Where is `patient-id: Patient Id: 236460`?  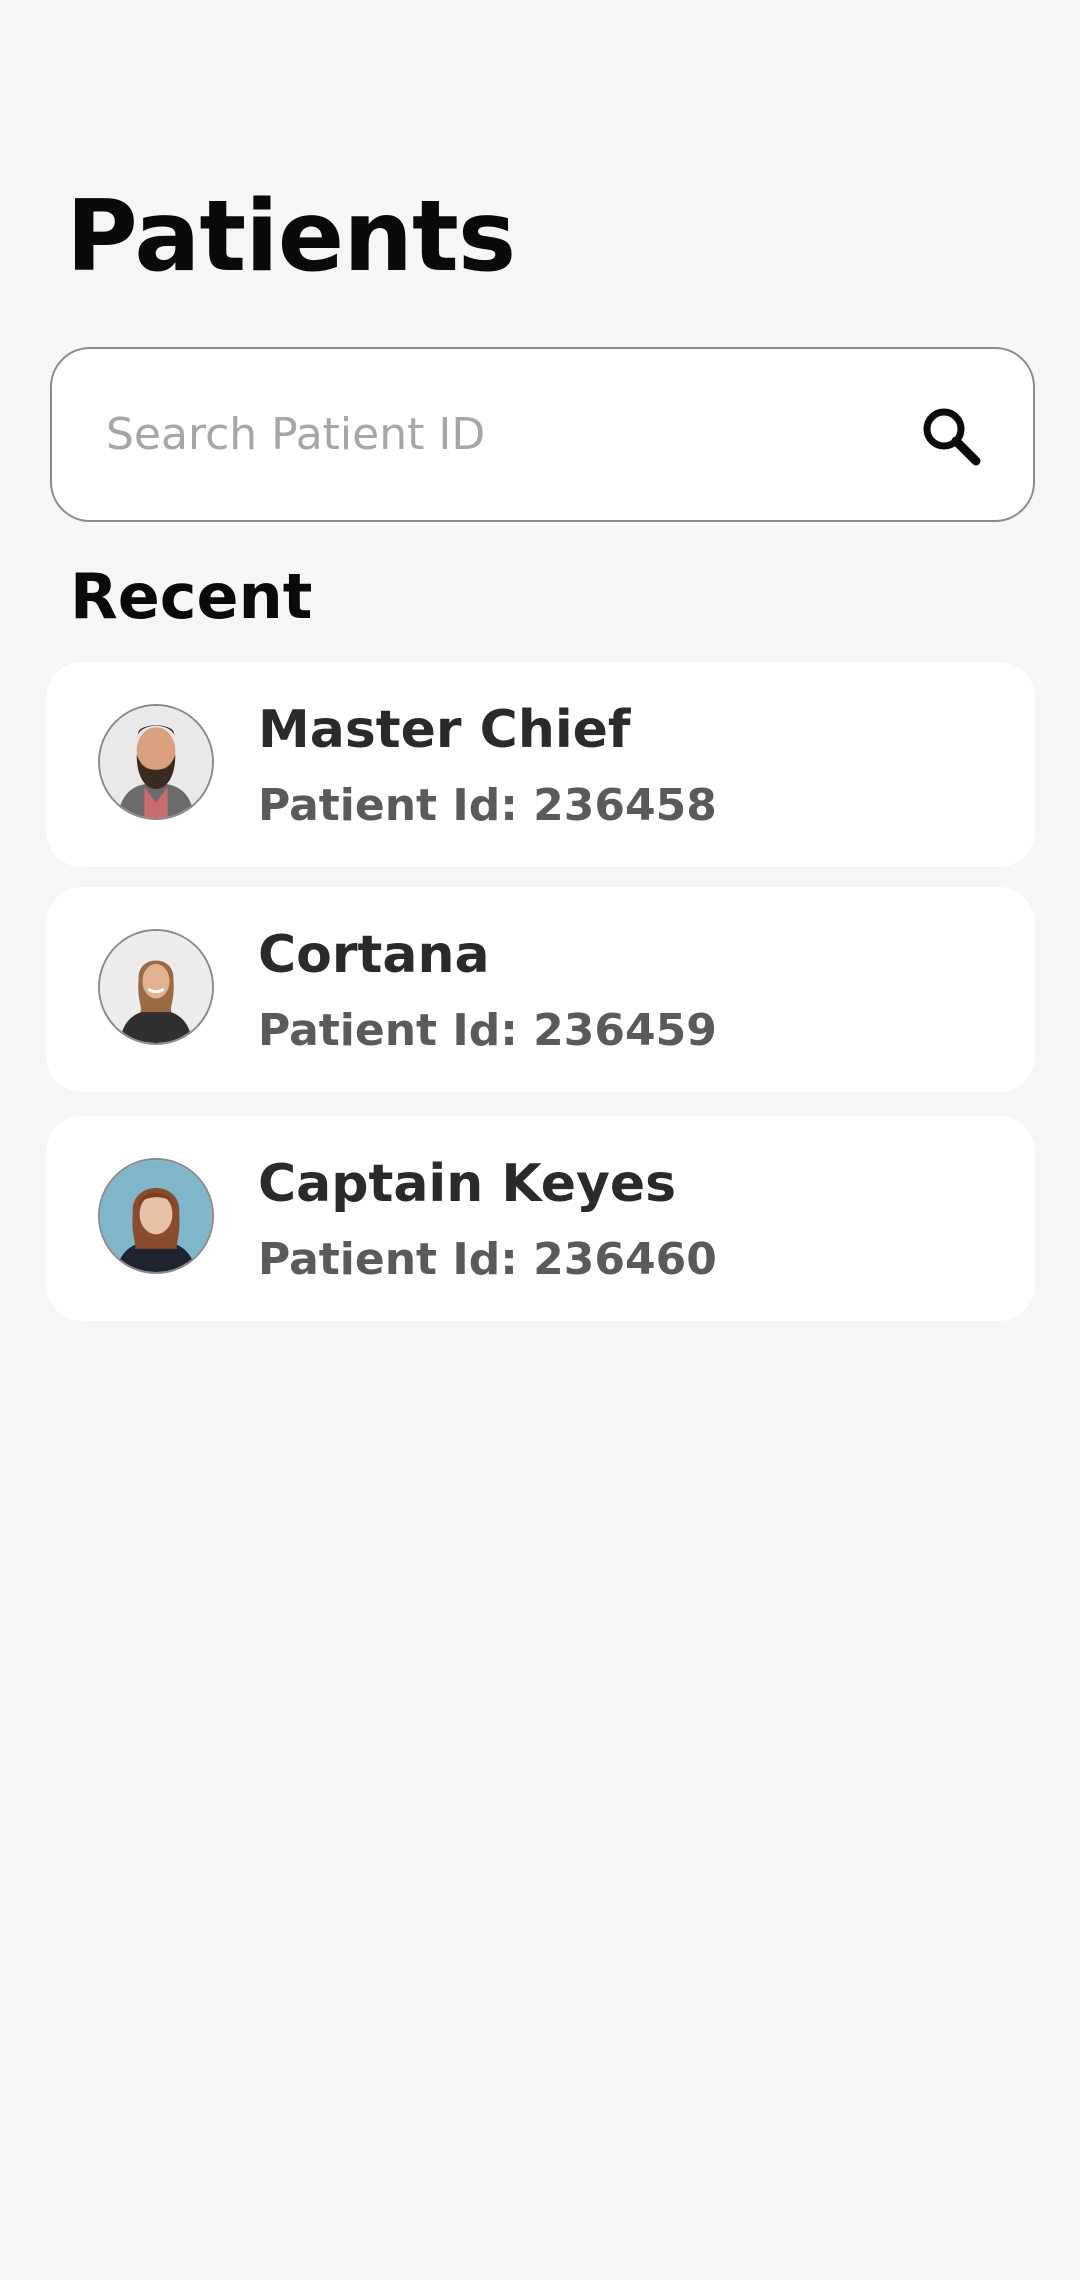
patient-id: Patient Id: 236460 is located at coordinates (487, 1259).